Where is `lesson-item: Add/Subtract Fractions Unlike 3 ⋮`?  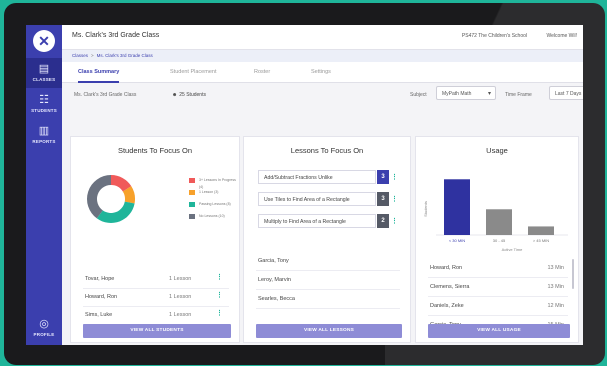 lesson-item: Add/Subtract Fractions Unlike 3 ⋮ is located at coordinates (328, 177).